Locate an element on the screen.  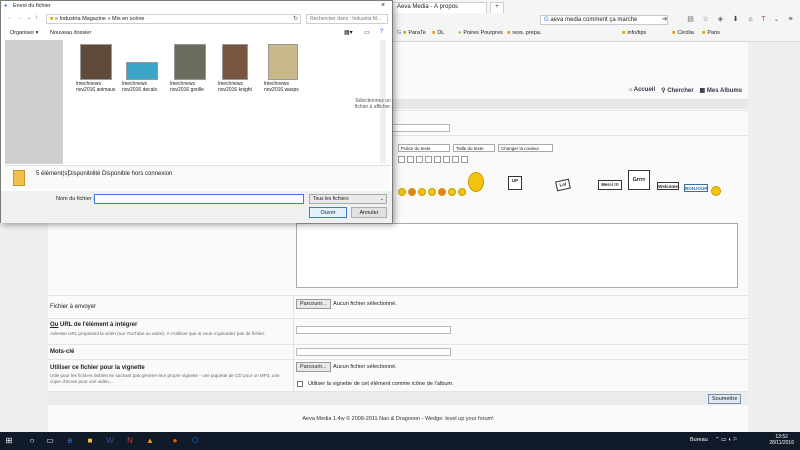
sign-grrr: Grrrr is located at coordinates (639, 180).